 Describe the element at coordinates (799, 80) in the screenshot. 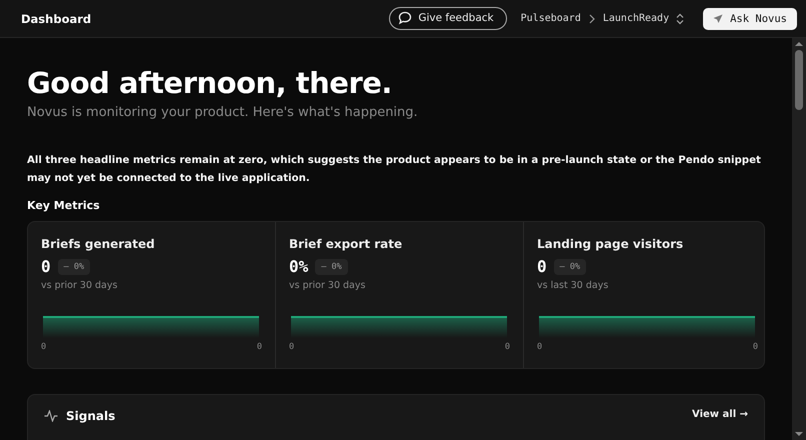

I see `scroll-thumb` at that location.